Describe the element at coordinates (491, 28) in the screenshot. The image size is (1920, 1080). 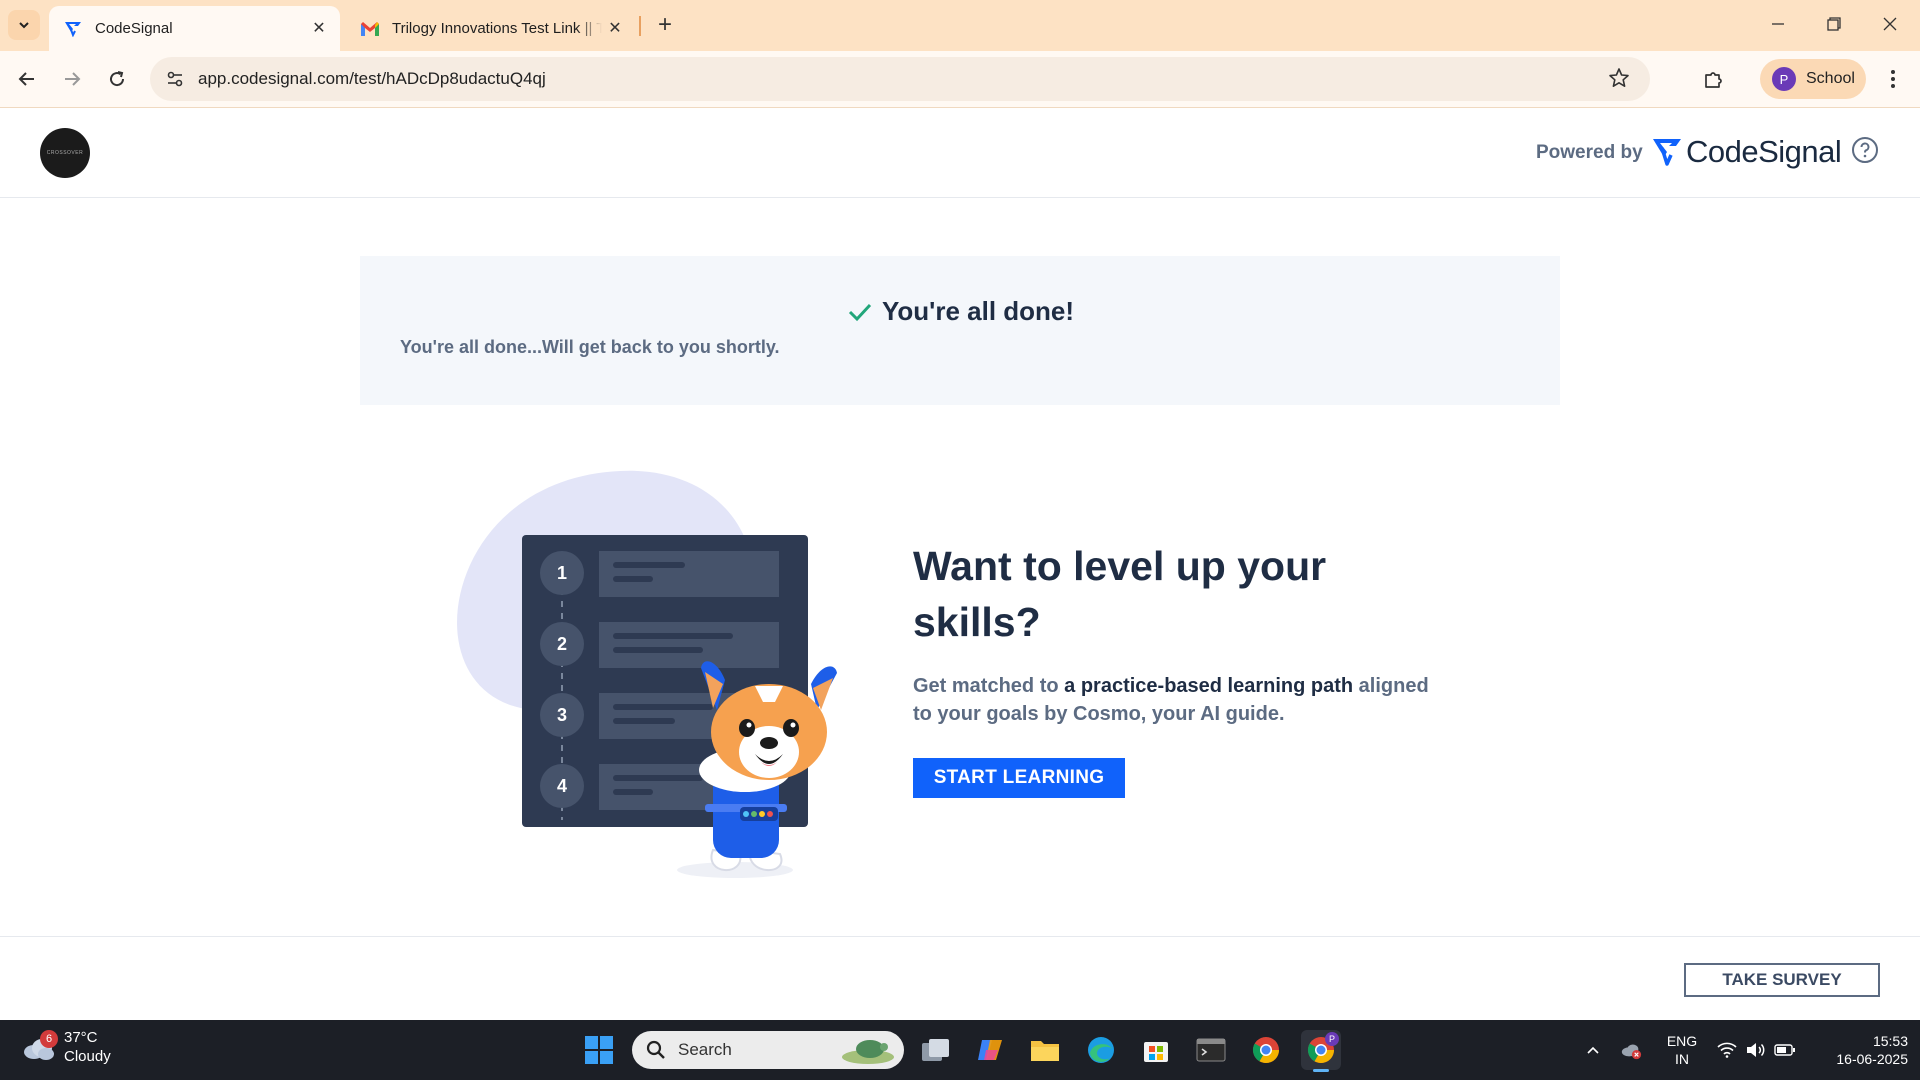
I see `tab-gmail: Trilogy Innovations Test Link || T ✕` at that location.